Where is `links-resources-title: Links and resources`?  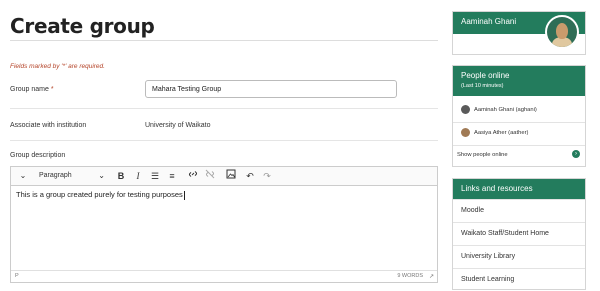
links-resources-title: Links and resources is located at coordinates (519, 189).